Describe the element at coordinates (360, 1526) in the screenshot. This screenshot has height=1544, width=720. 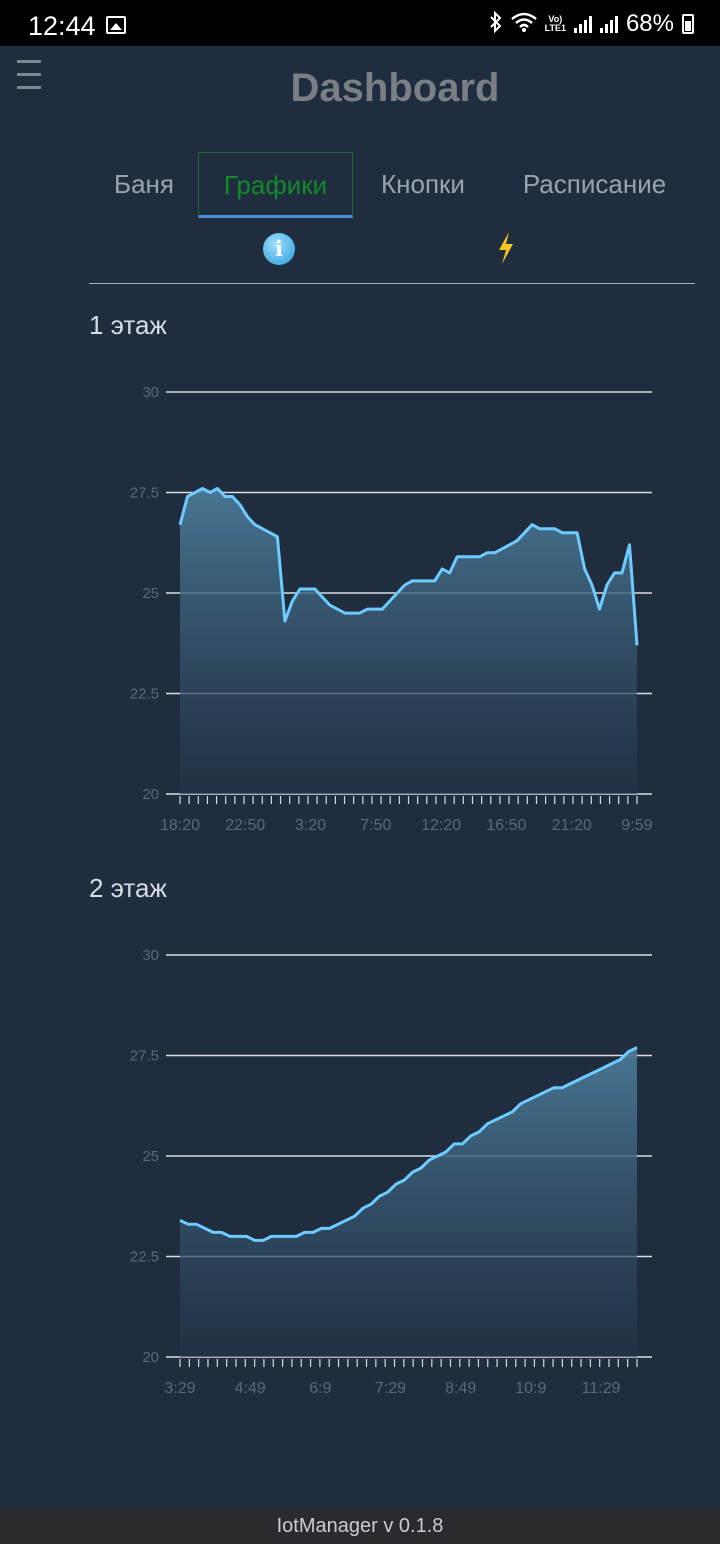
I see `footer-version: IotManager v 0.1.8` at that location.